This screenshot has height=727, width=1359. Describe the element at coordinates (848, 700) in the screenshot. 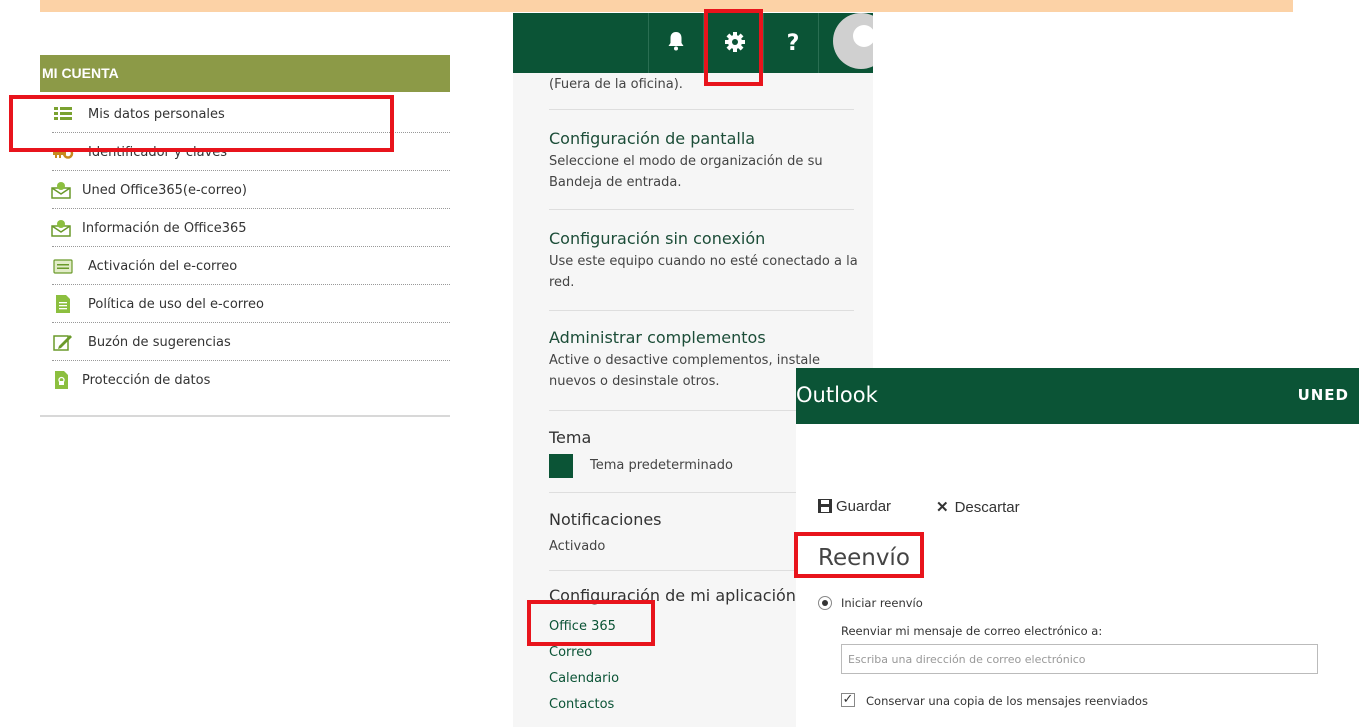

I see `keep-copy-checkbox: ✓` at that location.